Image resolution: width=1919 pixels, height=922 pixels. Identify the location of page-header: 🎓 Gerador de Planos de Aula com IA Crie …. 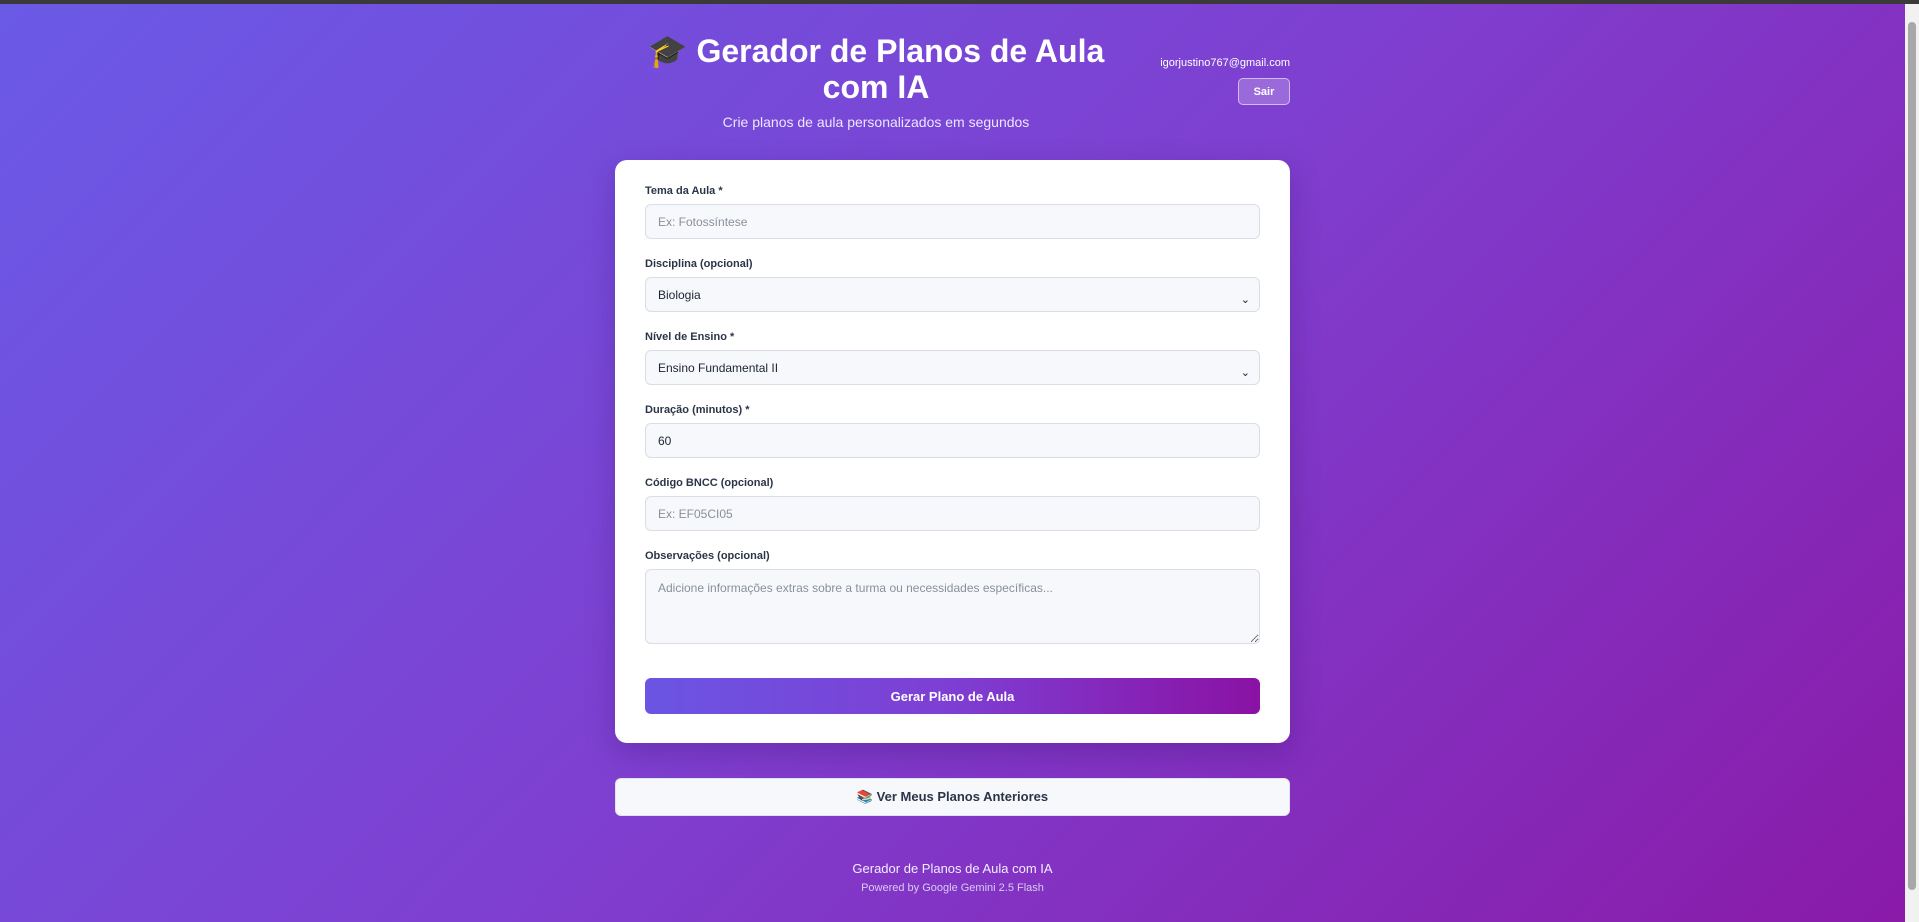
(952, 83).